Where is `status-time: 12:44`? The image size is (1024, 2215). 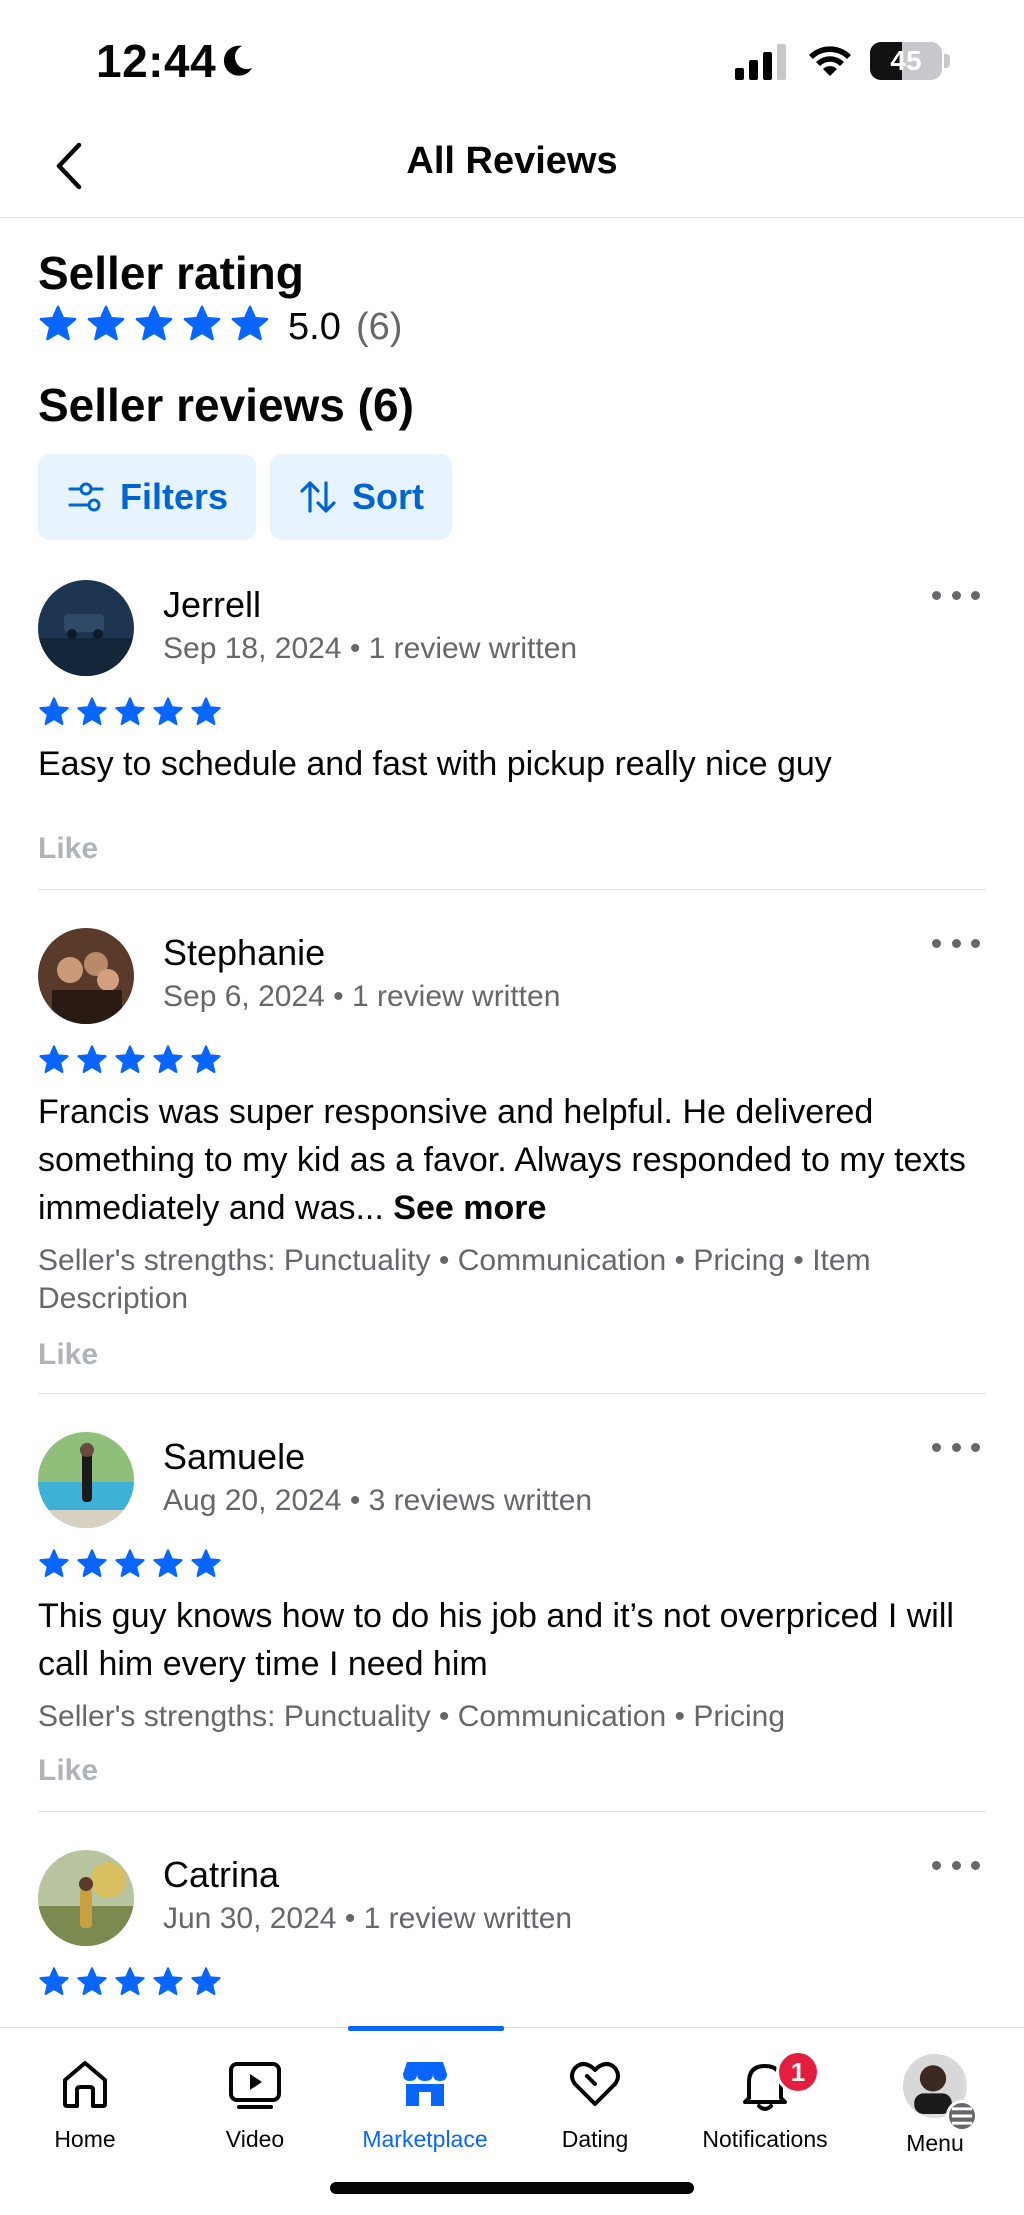
status-time: 12:44 is located at coordinates (156, 61).